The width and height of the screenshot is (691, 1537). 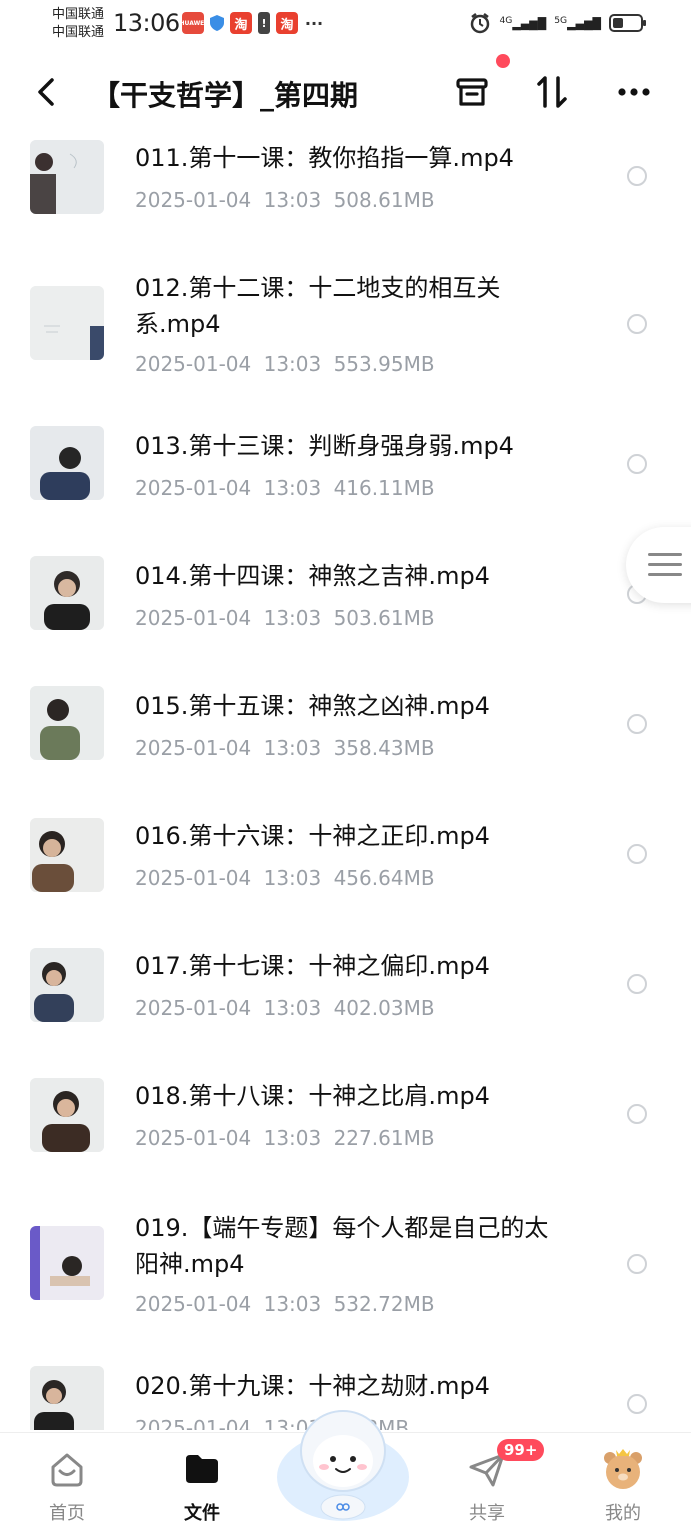 I want to click on file-name: 017.第十七课：十神之偏印.mp4, so click(x=312, y=966).